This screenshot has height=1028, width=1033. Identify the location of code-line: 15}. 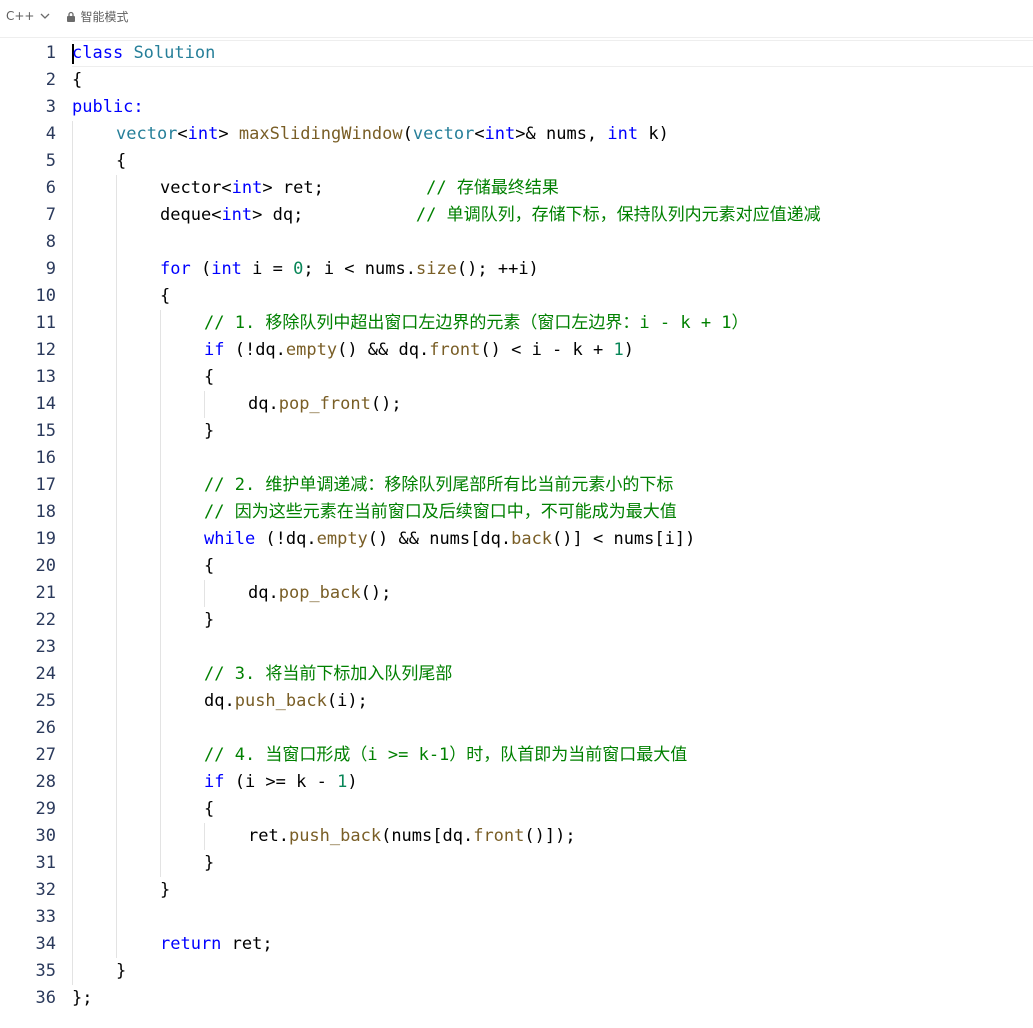
(516, 431).